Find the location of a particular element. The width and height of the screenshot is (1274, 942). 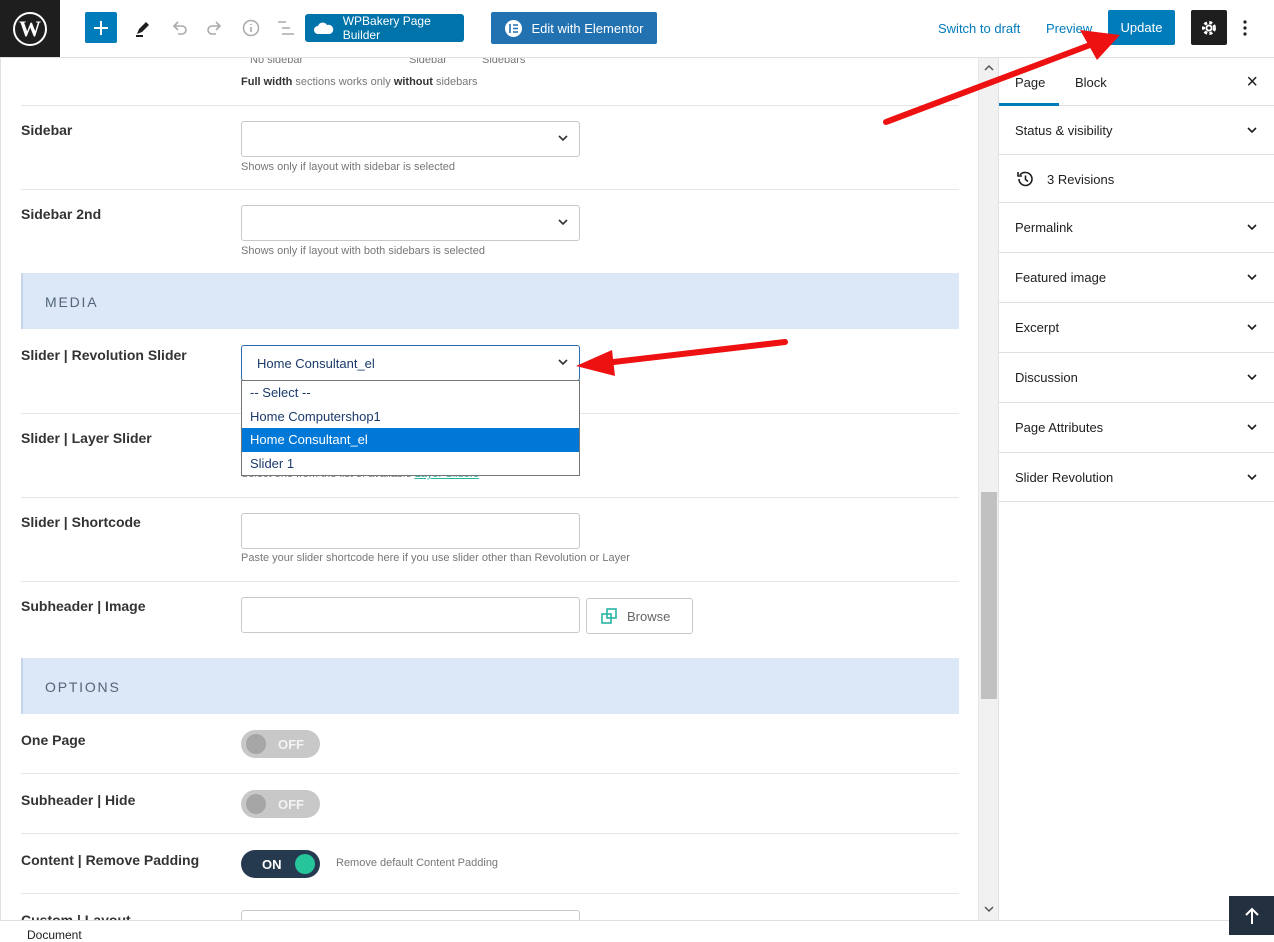

more-options-button is located at coordinates (1245, 28).